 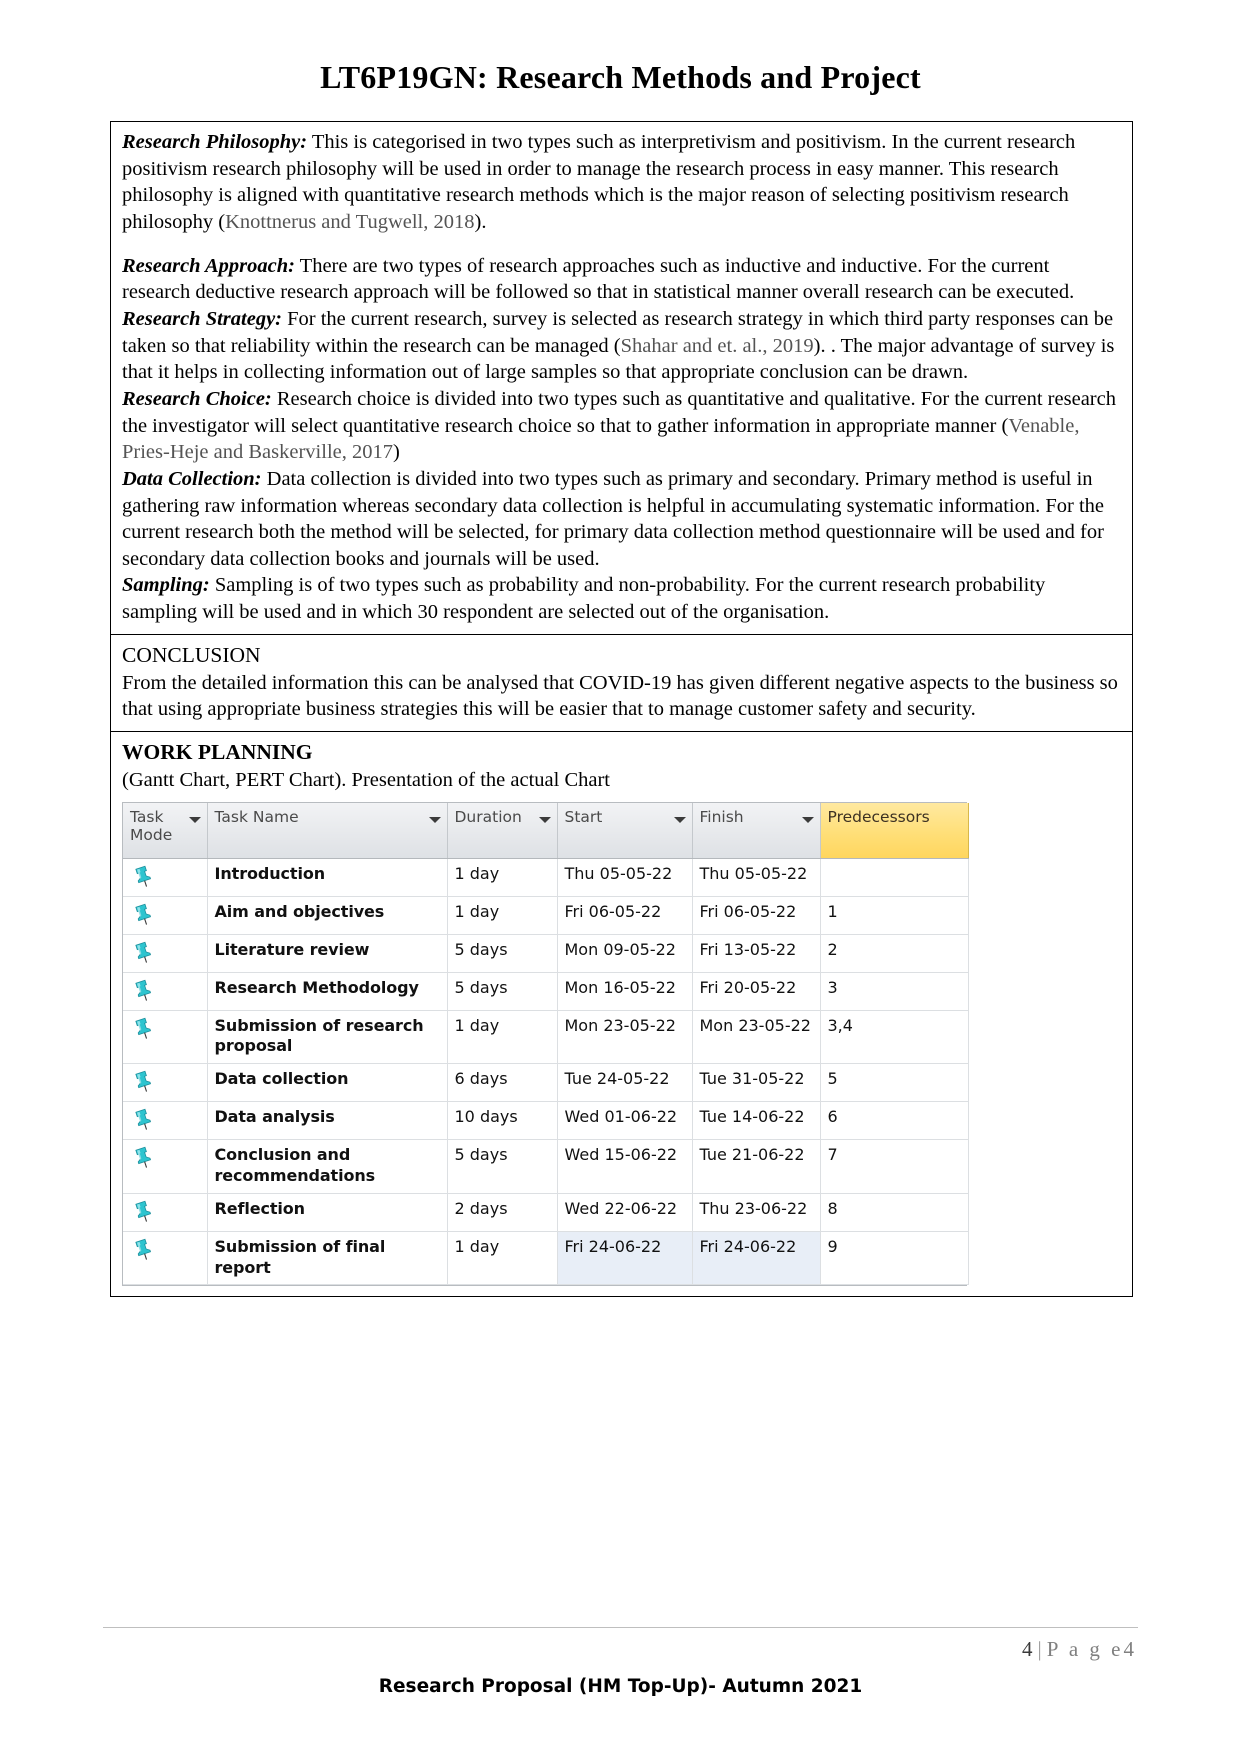 What do you see at coordinates (192, 478) in the screenshot?
I see `section-lead-label: Data Collection:` at bounding box center [192, 478].